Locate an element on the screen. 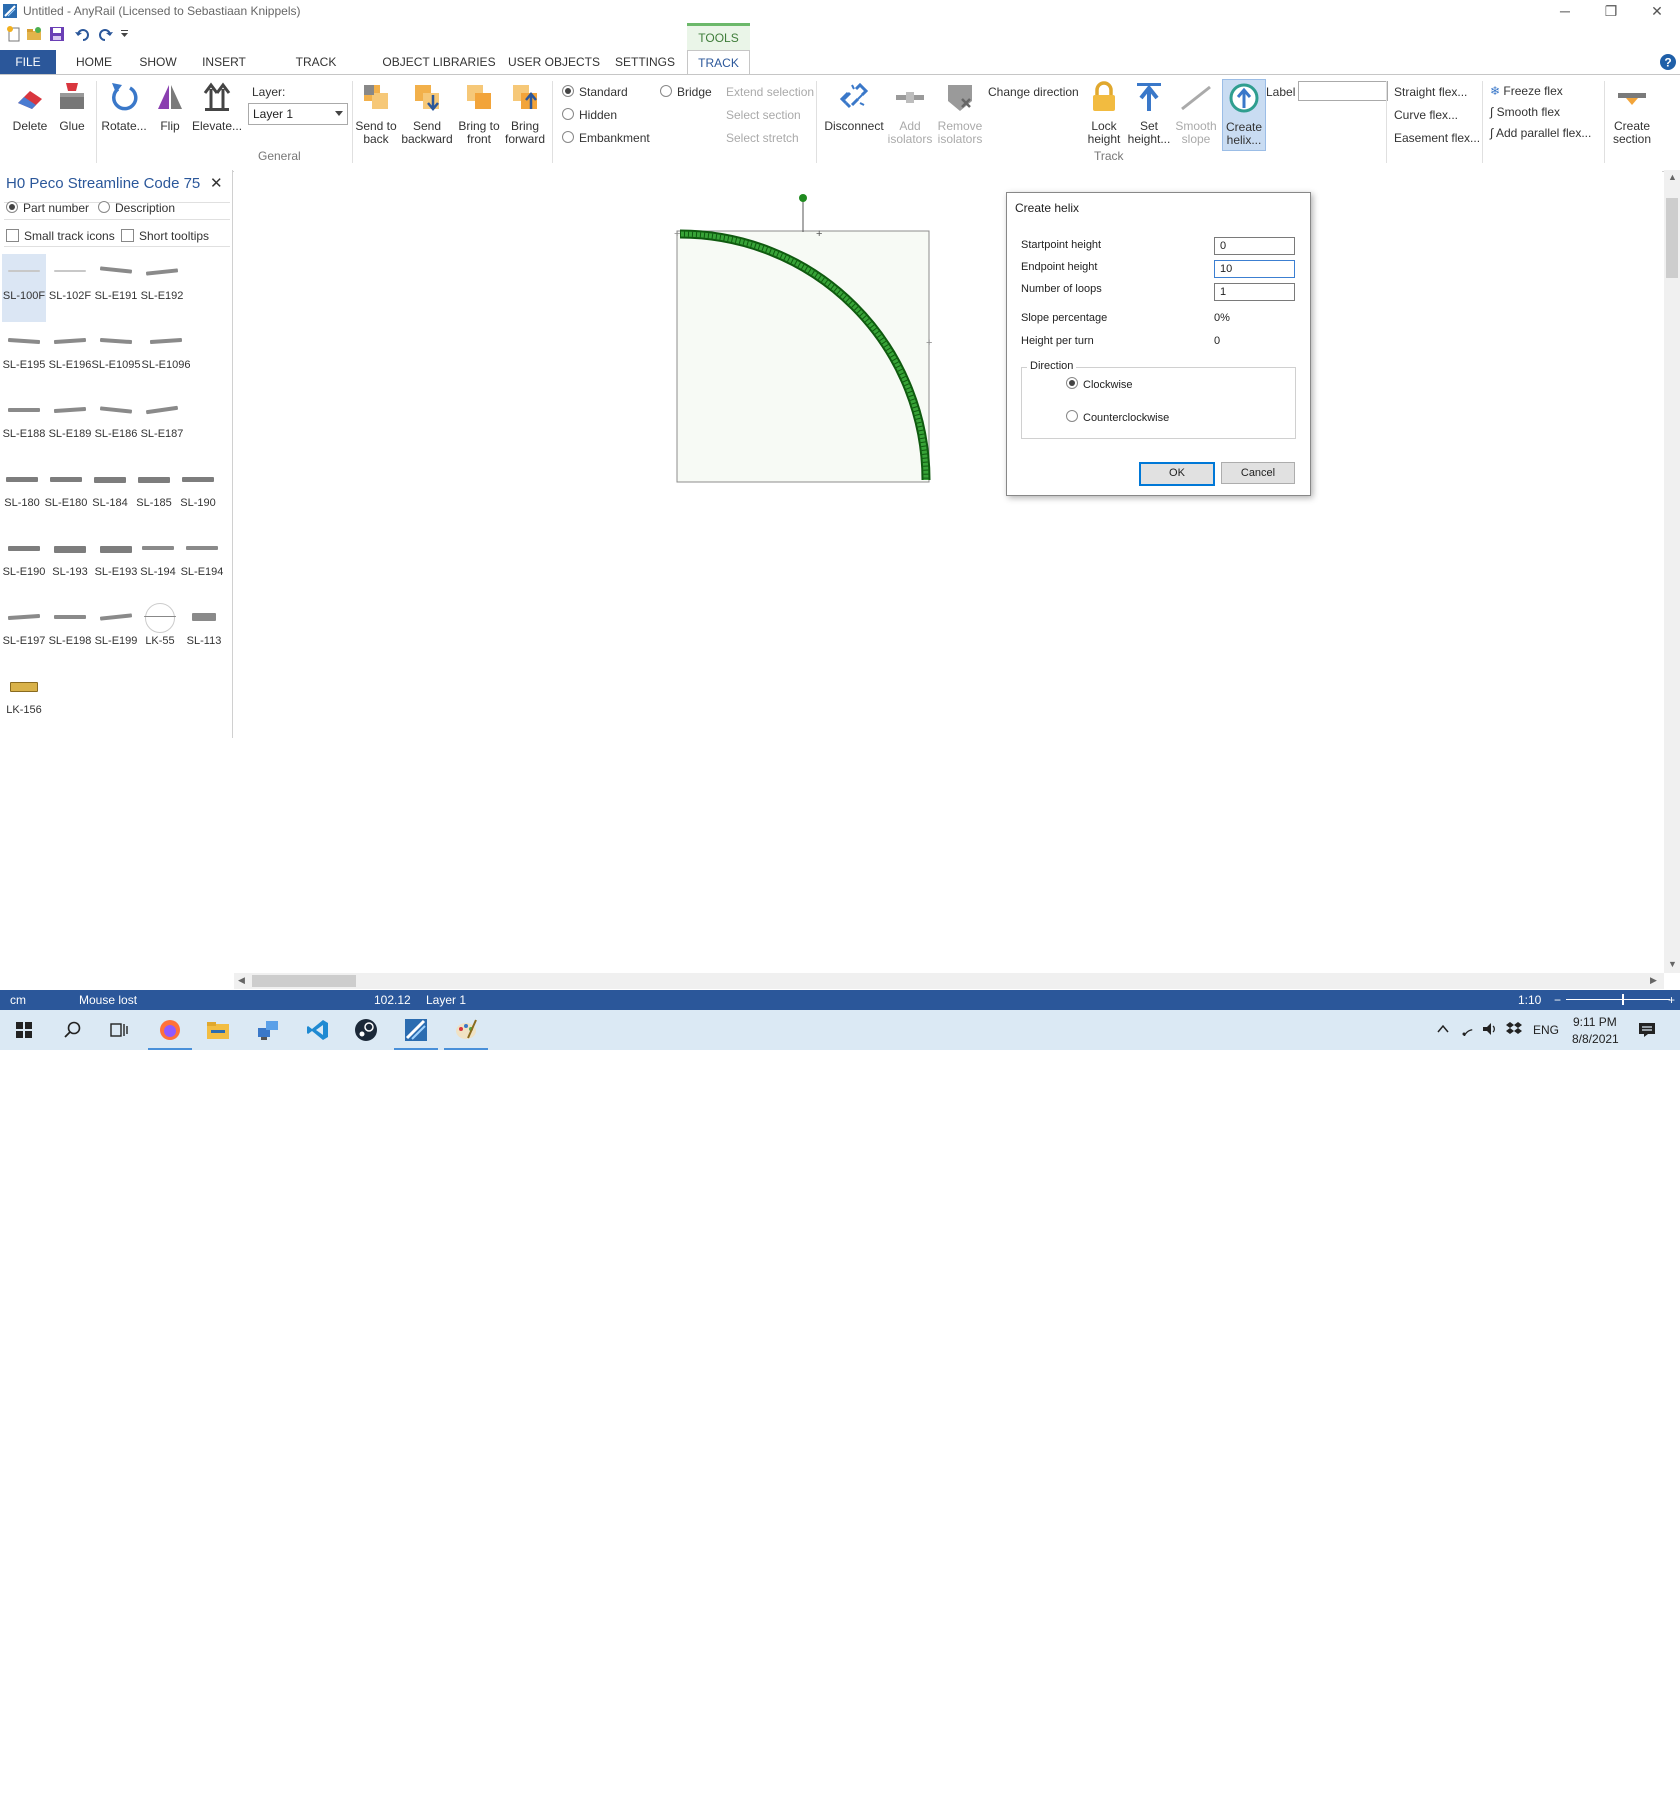 Image resolution: width=1680 pixels, height=1820 pixels. restore-button: ❐ is located at coordinates (1611, 12).